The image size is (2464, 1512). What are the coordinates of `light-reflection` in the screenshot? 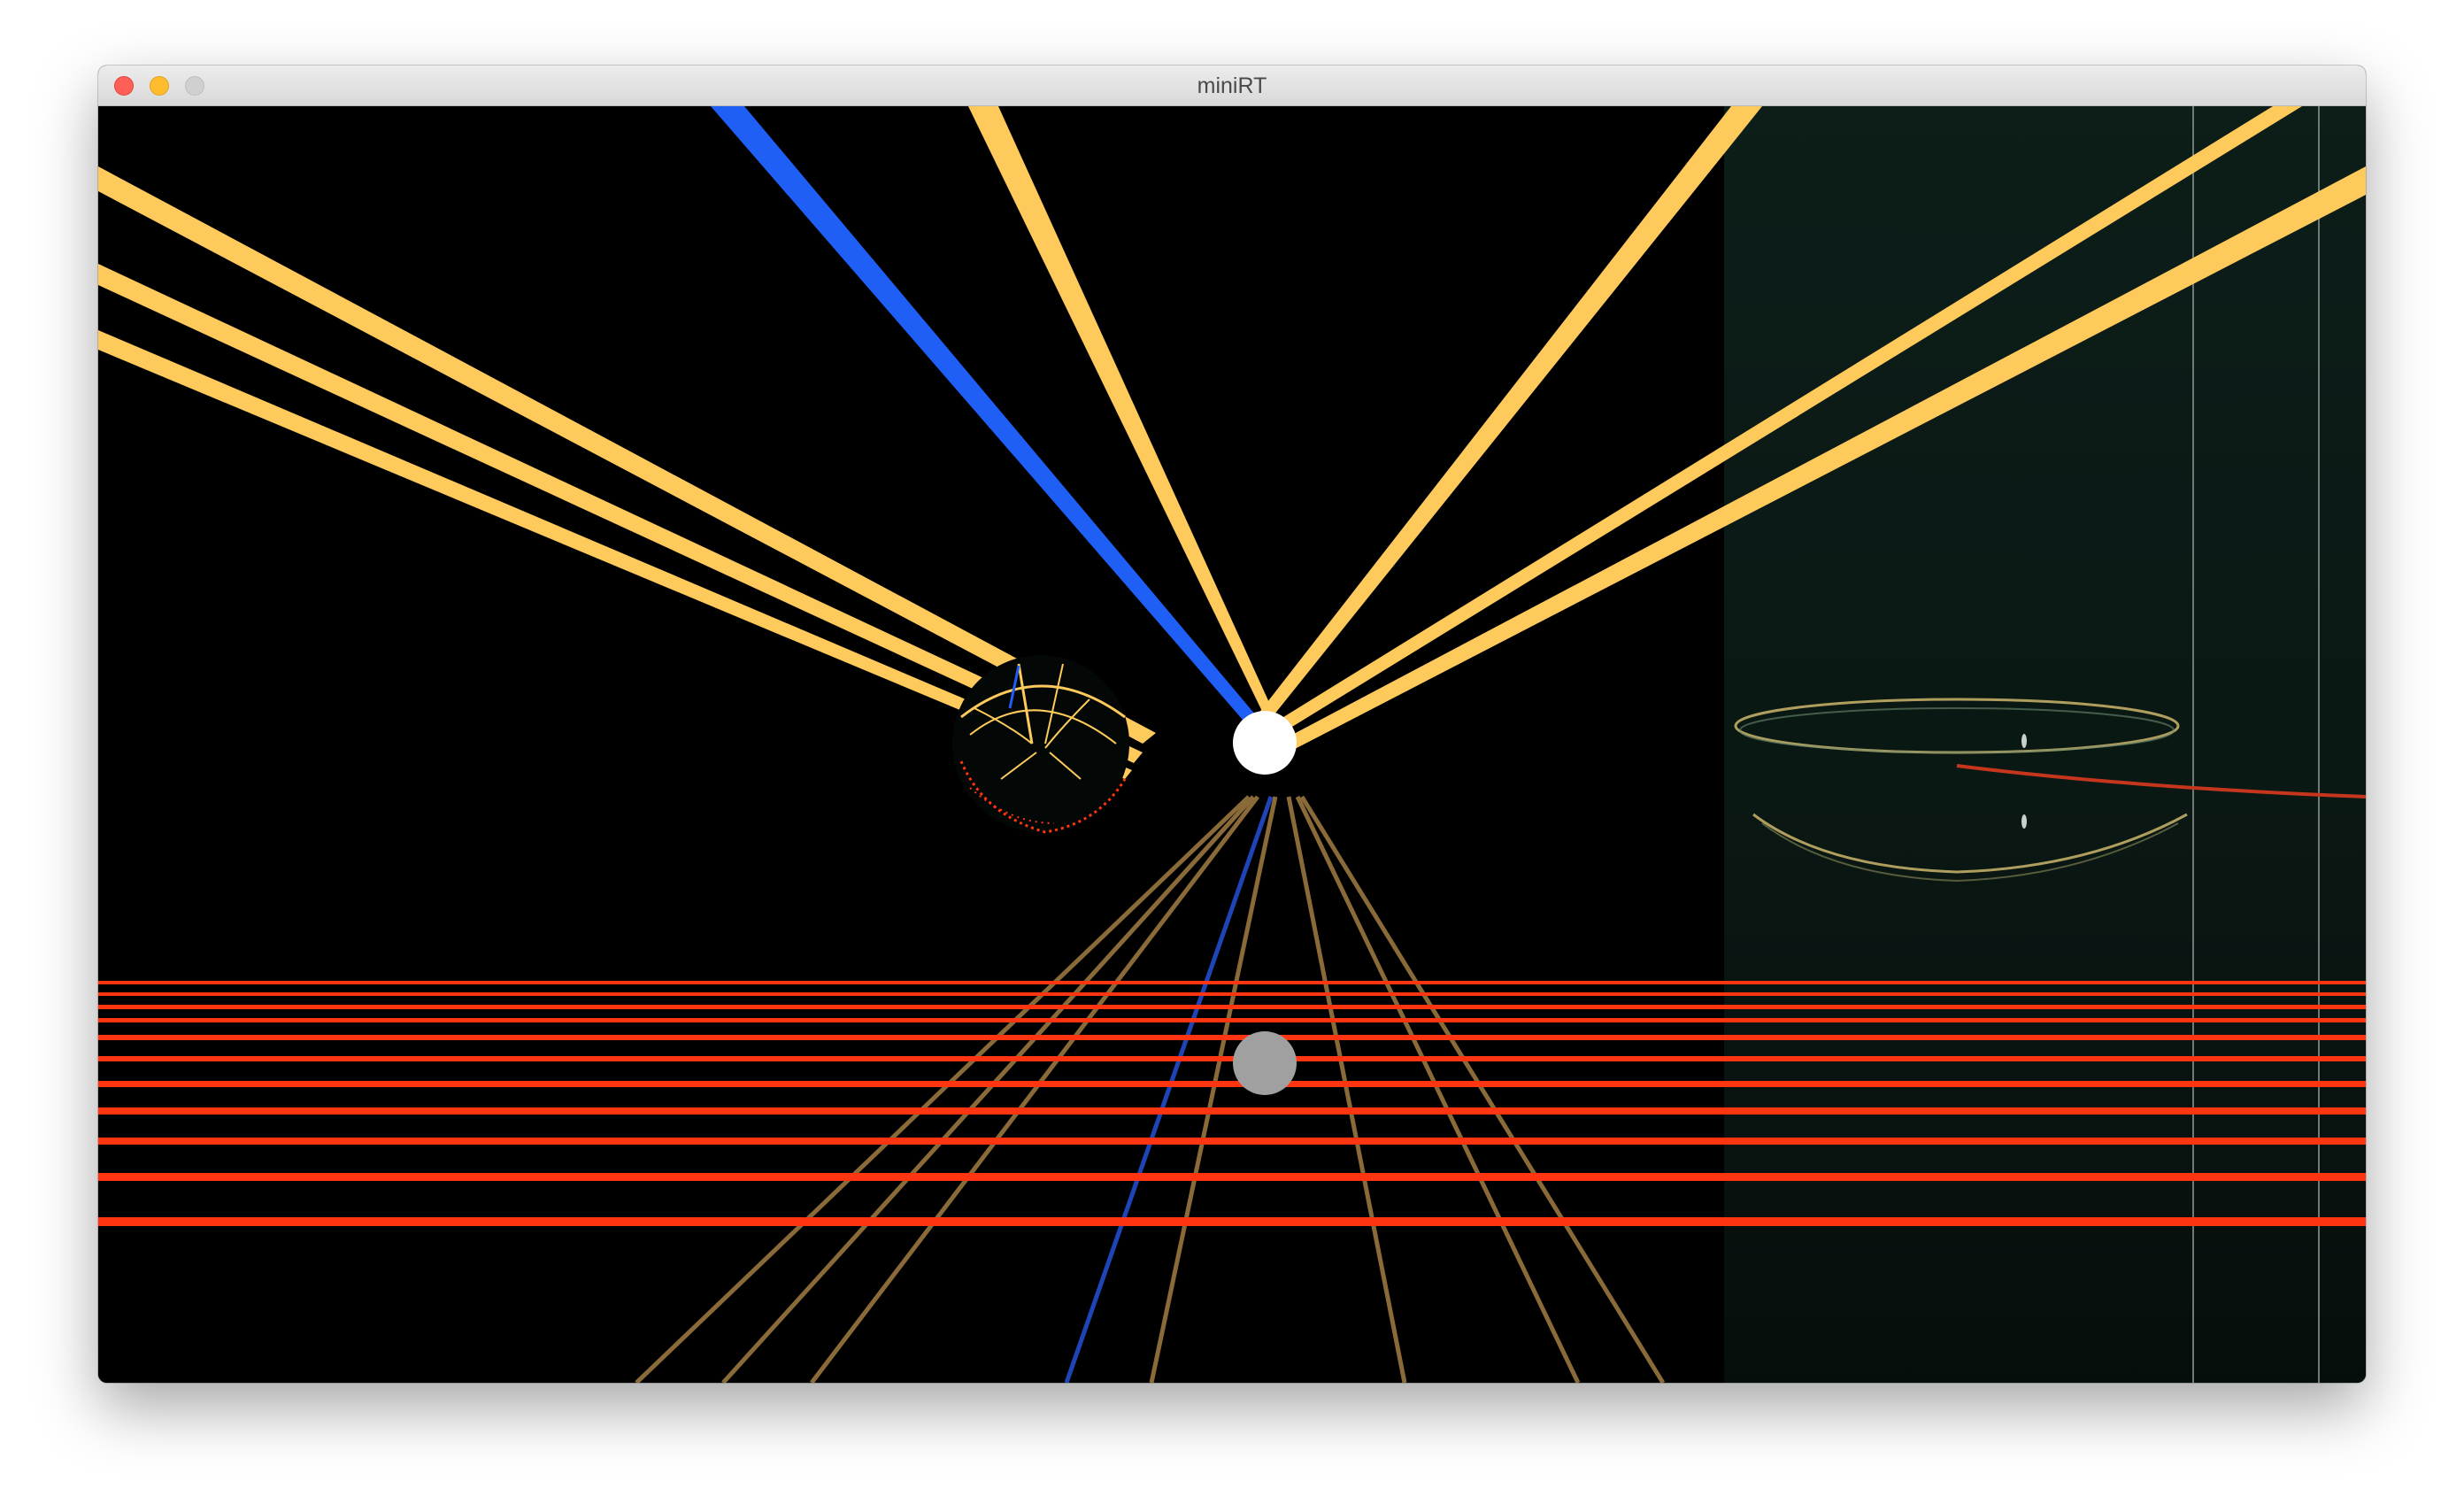 It's located at (1265, 1063).